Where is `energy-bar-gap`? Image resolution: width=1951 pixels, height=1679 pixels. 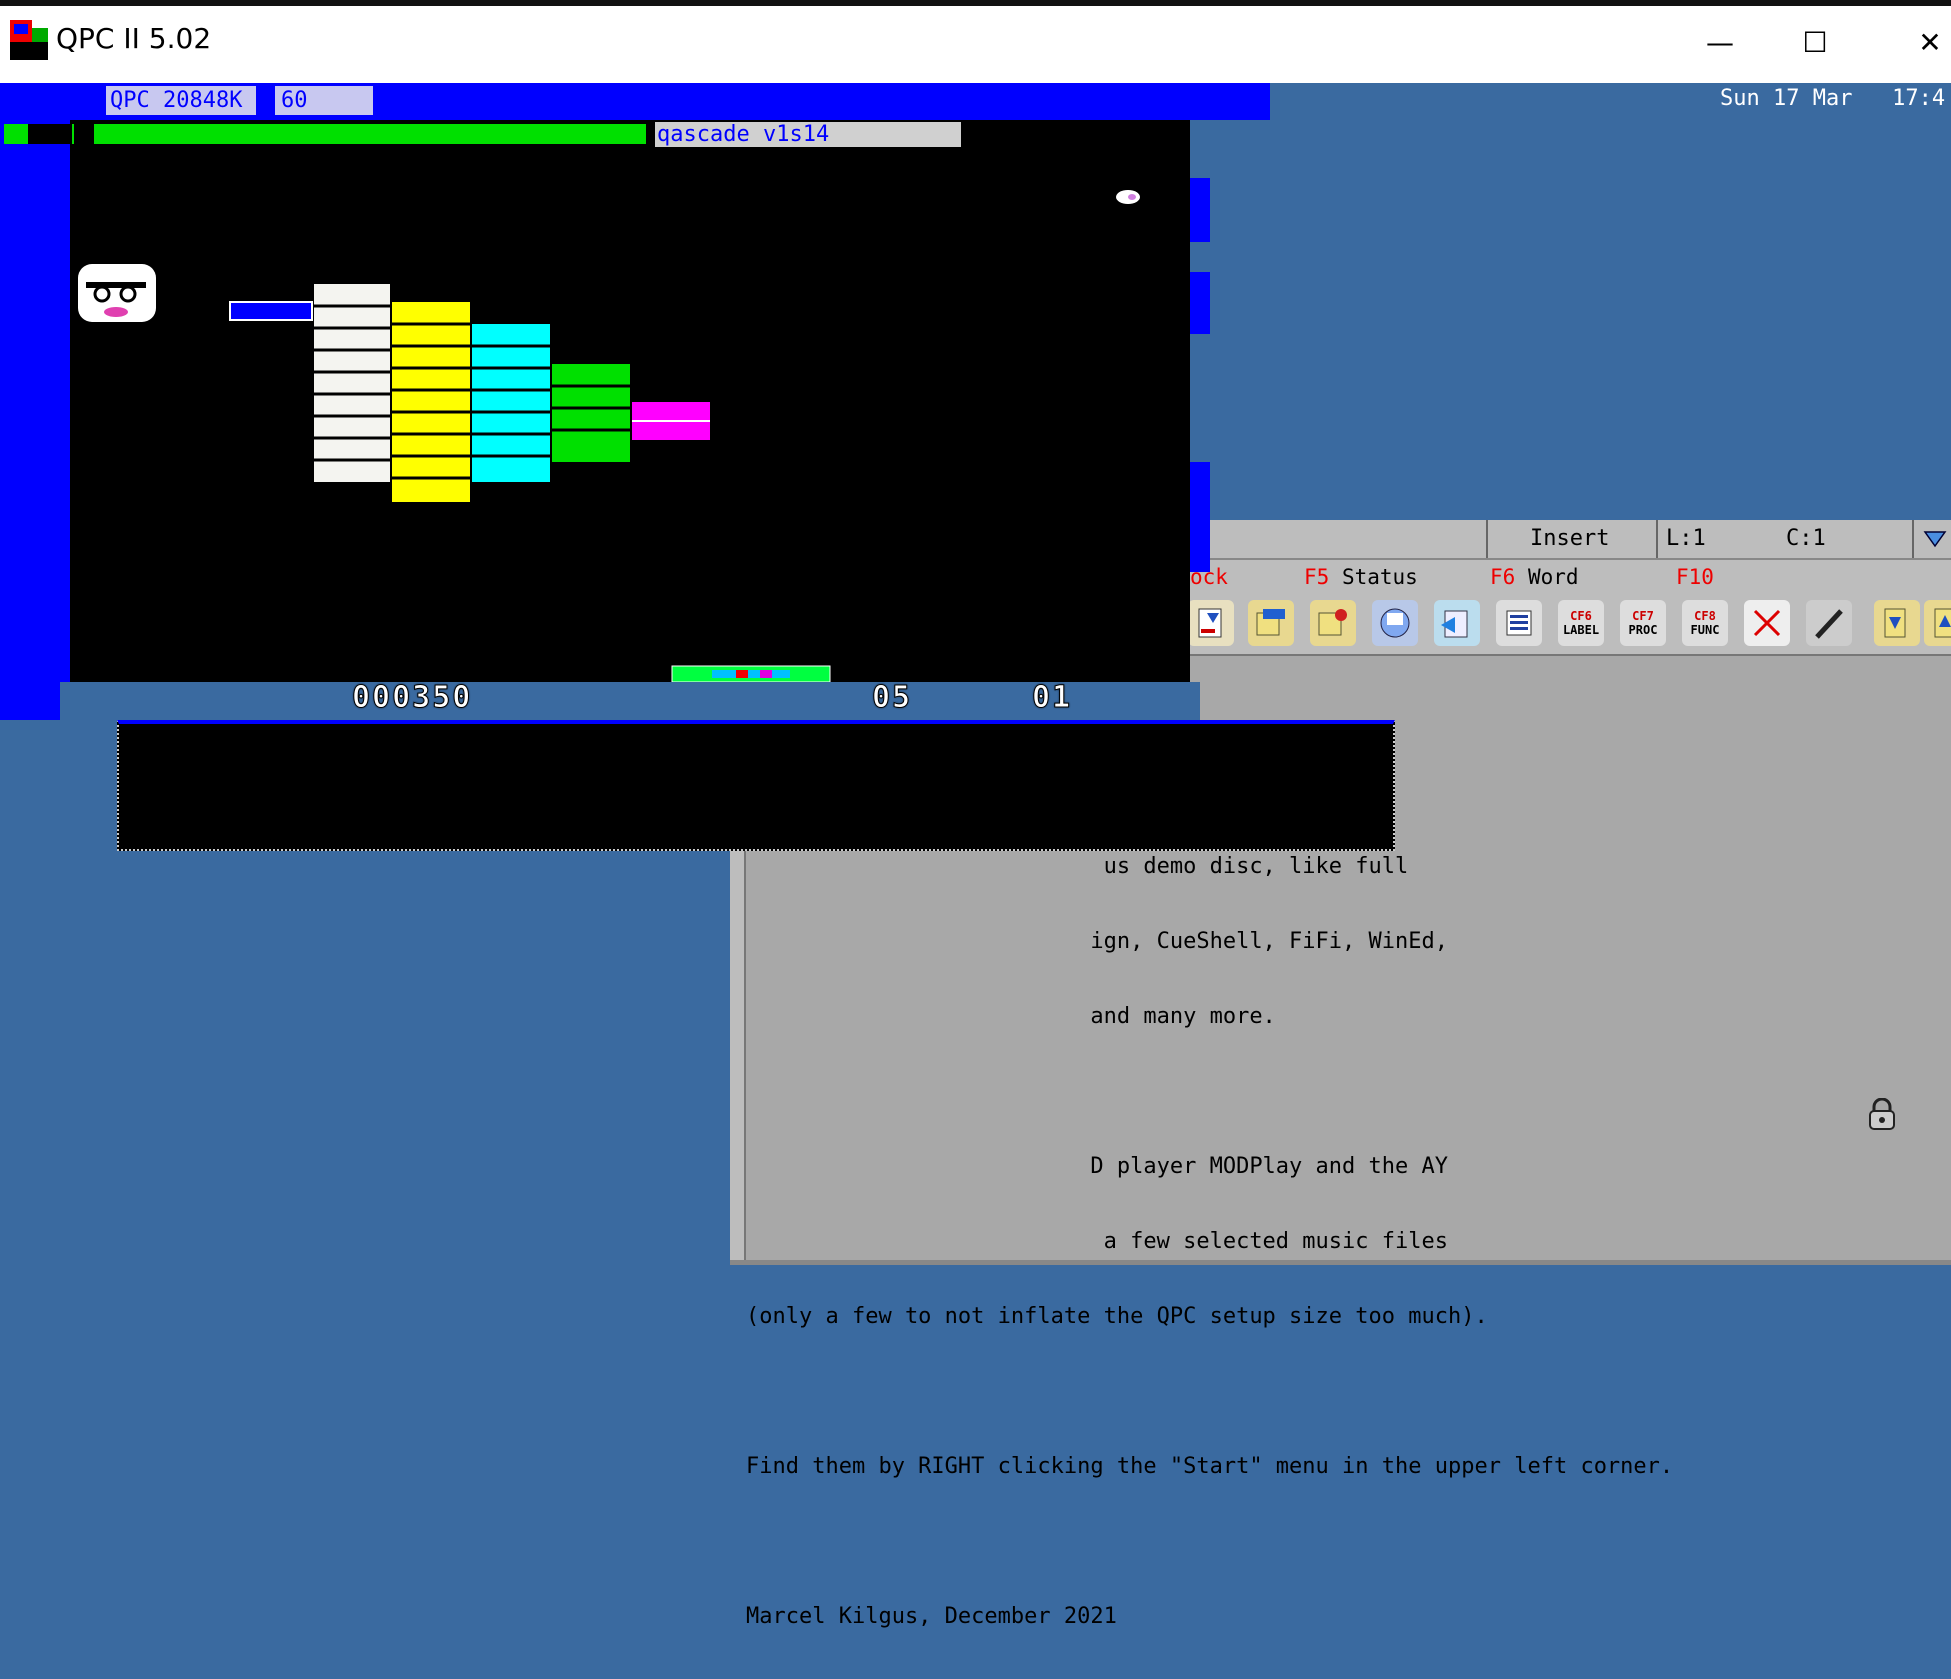 energy-bar-gap is located at coordinates (50, 134).